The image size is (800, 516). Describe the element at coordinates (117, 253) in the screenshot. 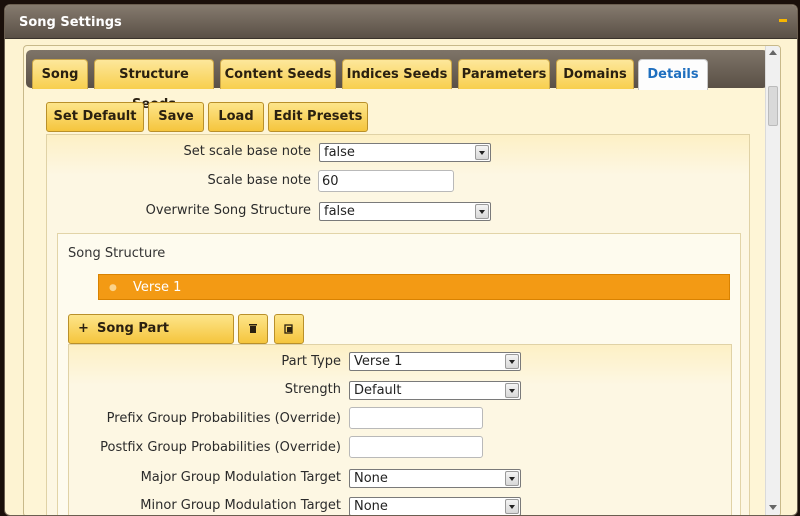

I see `song-structure-title: Song Structure` at that location.